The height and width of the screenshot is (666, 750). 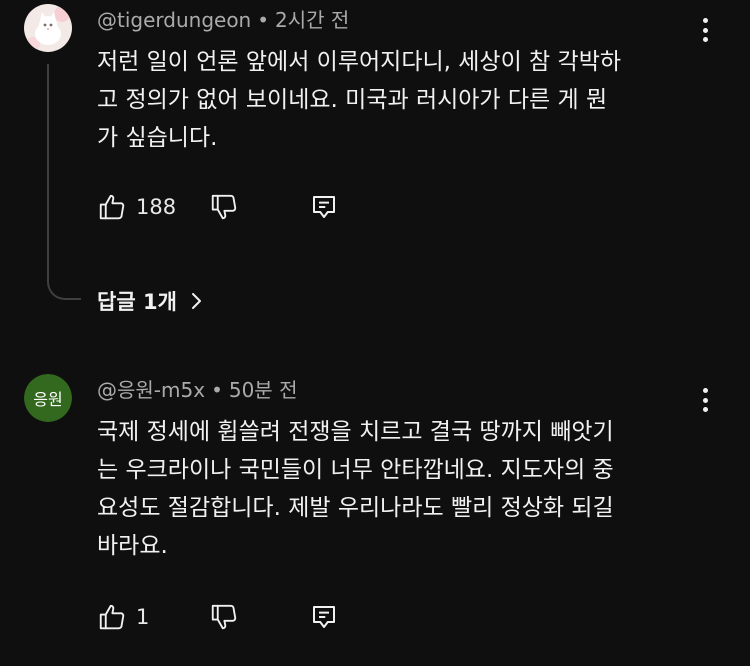 I want to click on white-cat-avatar-icon, so click(x=48, y=28).